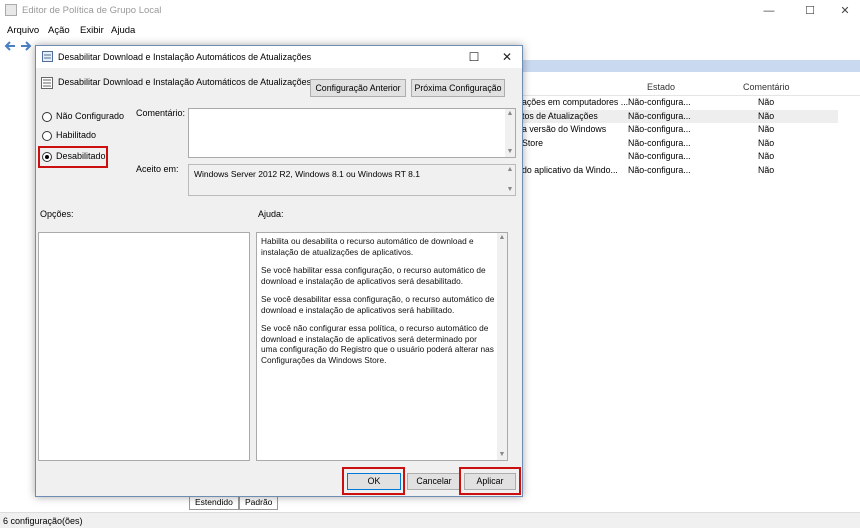  I want to click on dialog-close-button: ✕, so click(507, 57).